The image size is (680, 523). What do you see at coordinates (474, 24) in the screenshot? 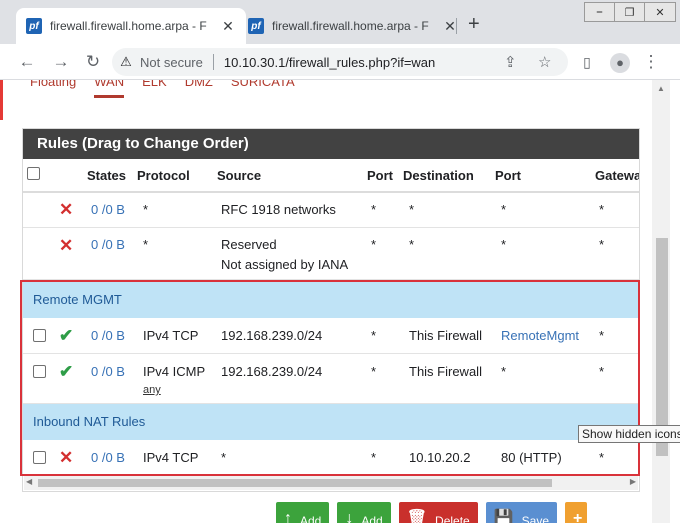
I see `new-tab-button: +` at bounding box center [474, 24].